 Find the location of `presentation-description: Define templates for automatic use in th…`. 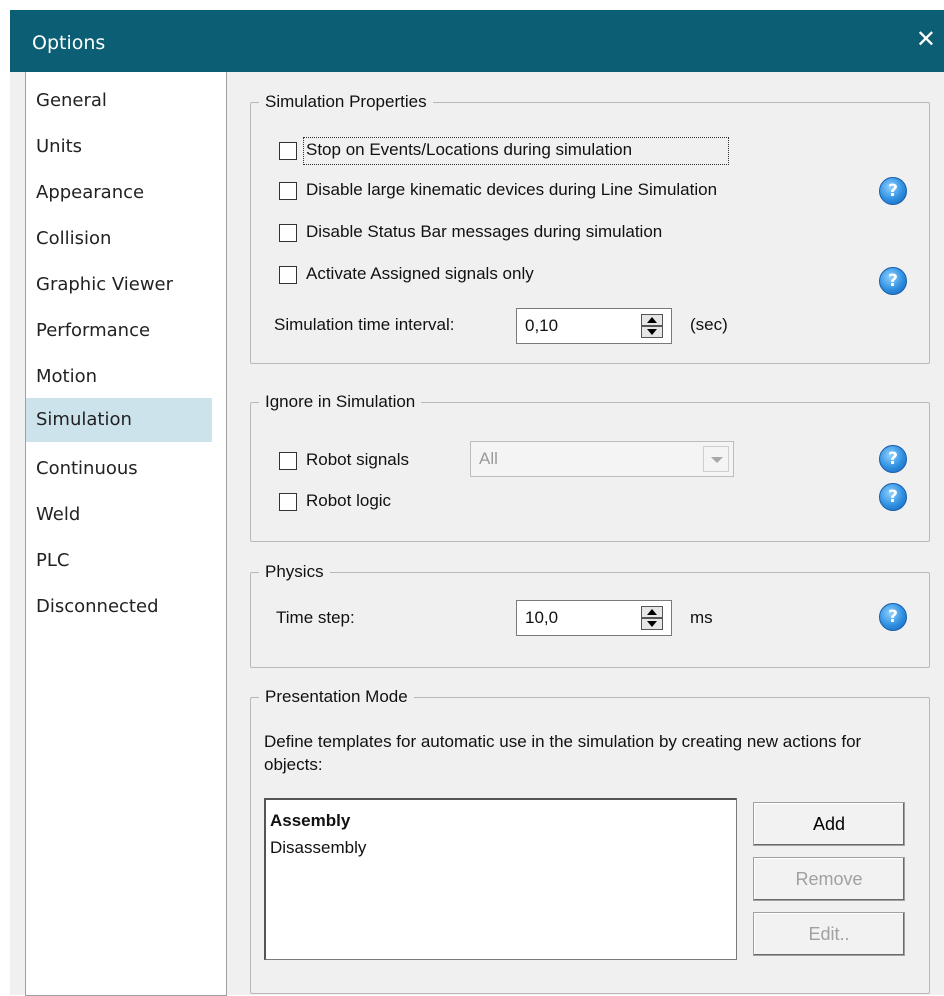

presentation-description: Define templates for automatic use in th… is located at coordinates (563, 753).